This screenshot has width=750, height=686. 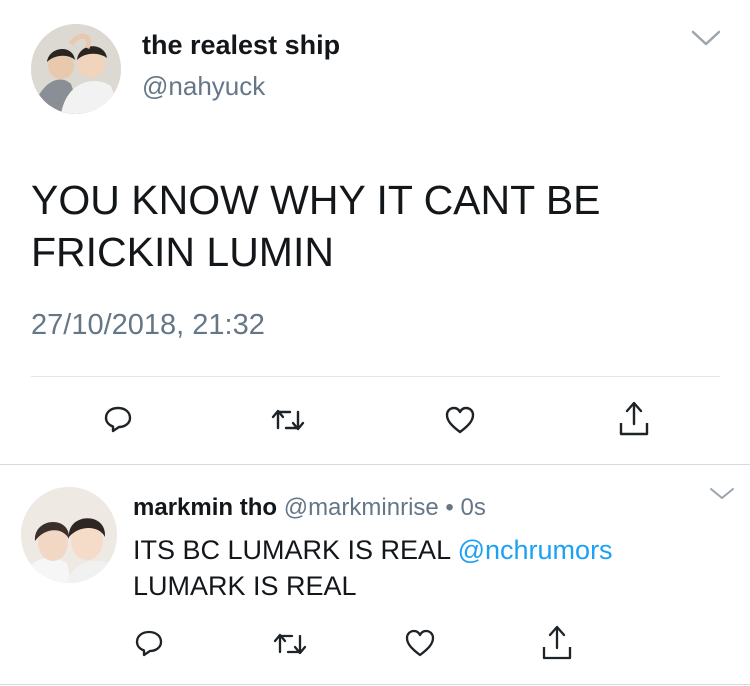 I want to click on avatar-photo, so click(x=76, y=69).